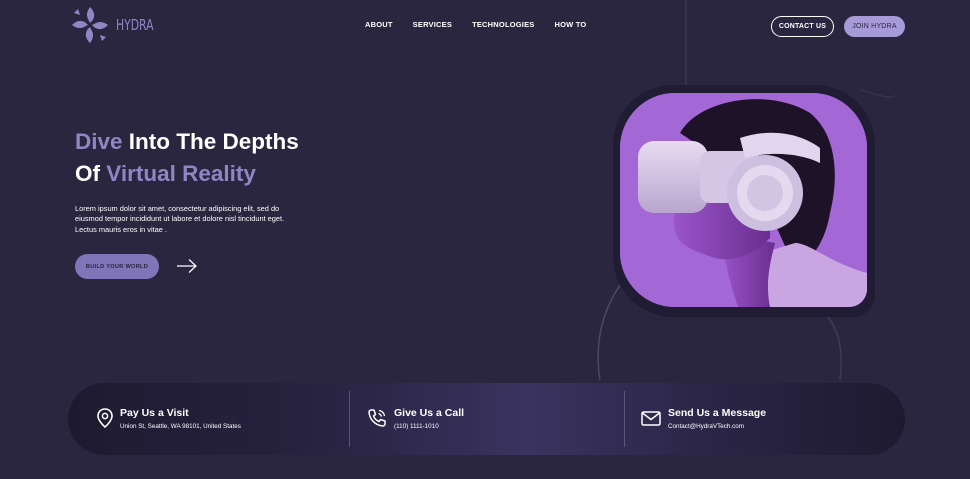  I want to click on hero-title-line-2: Of Virtual Reality, so click(187, 174).